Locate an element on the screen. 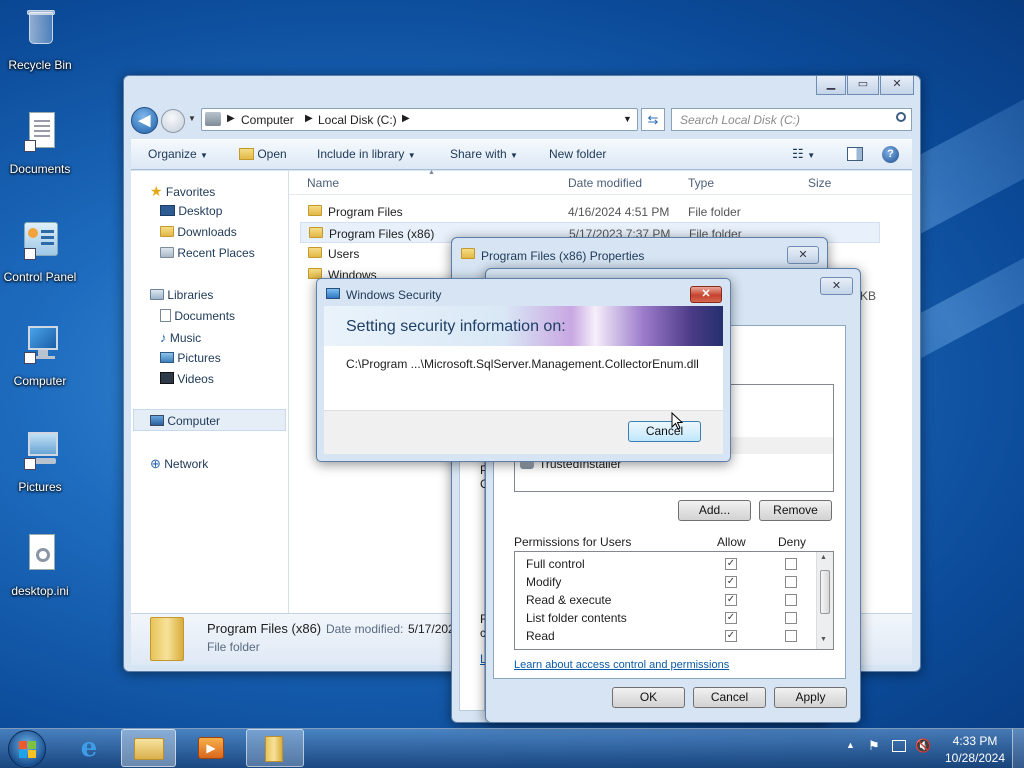  media-player-icon: ▶ is located at coordinates (211, 748).